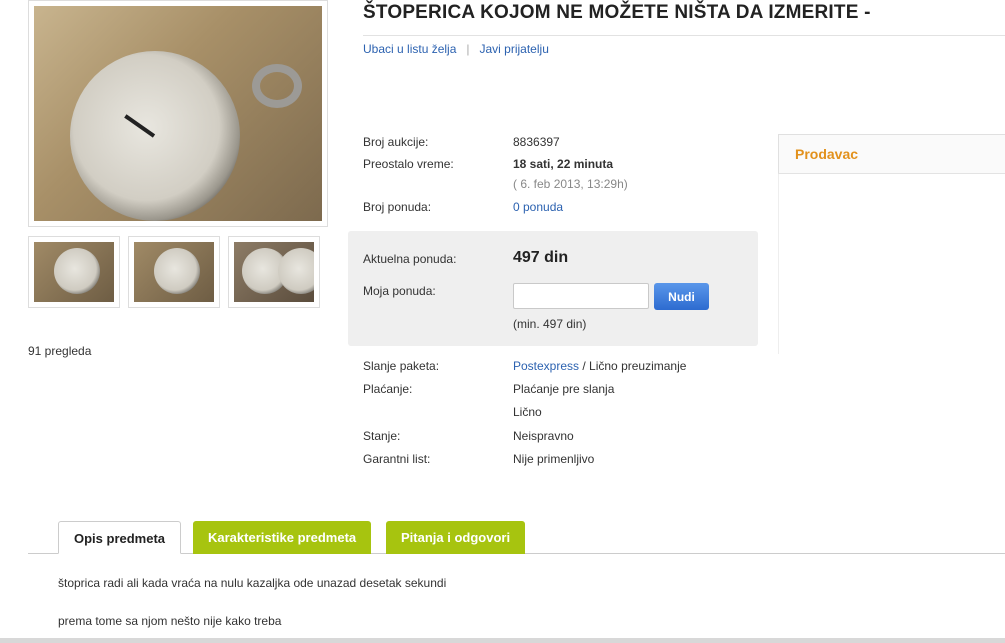  What do you see at coordinates (638, 366) in the screenshot?
I see `personal-pickup: Lično preuzimanje` at bounding box center [638, 366].